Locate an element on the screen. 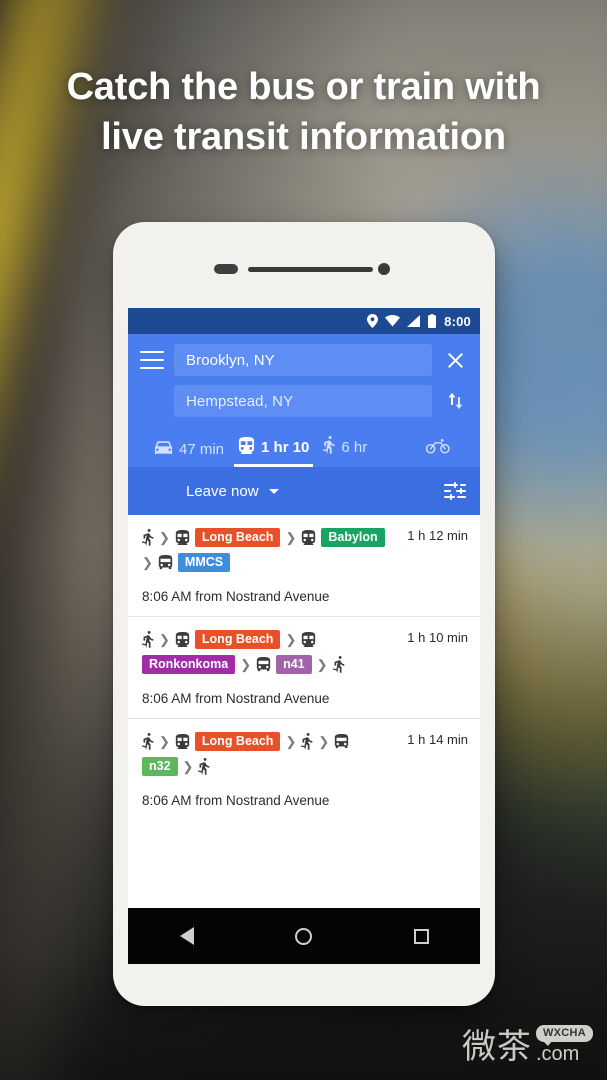  transit-line-badge: Babylon is located at coordinates (353, 537).